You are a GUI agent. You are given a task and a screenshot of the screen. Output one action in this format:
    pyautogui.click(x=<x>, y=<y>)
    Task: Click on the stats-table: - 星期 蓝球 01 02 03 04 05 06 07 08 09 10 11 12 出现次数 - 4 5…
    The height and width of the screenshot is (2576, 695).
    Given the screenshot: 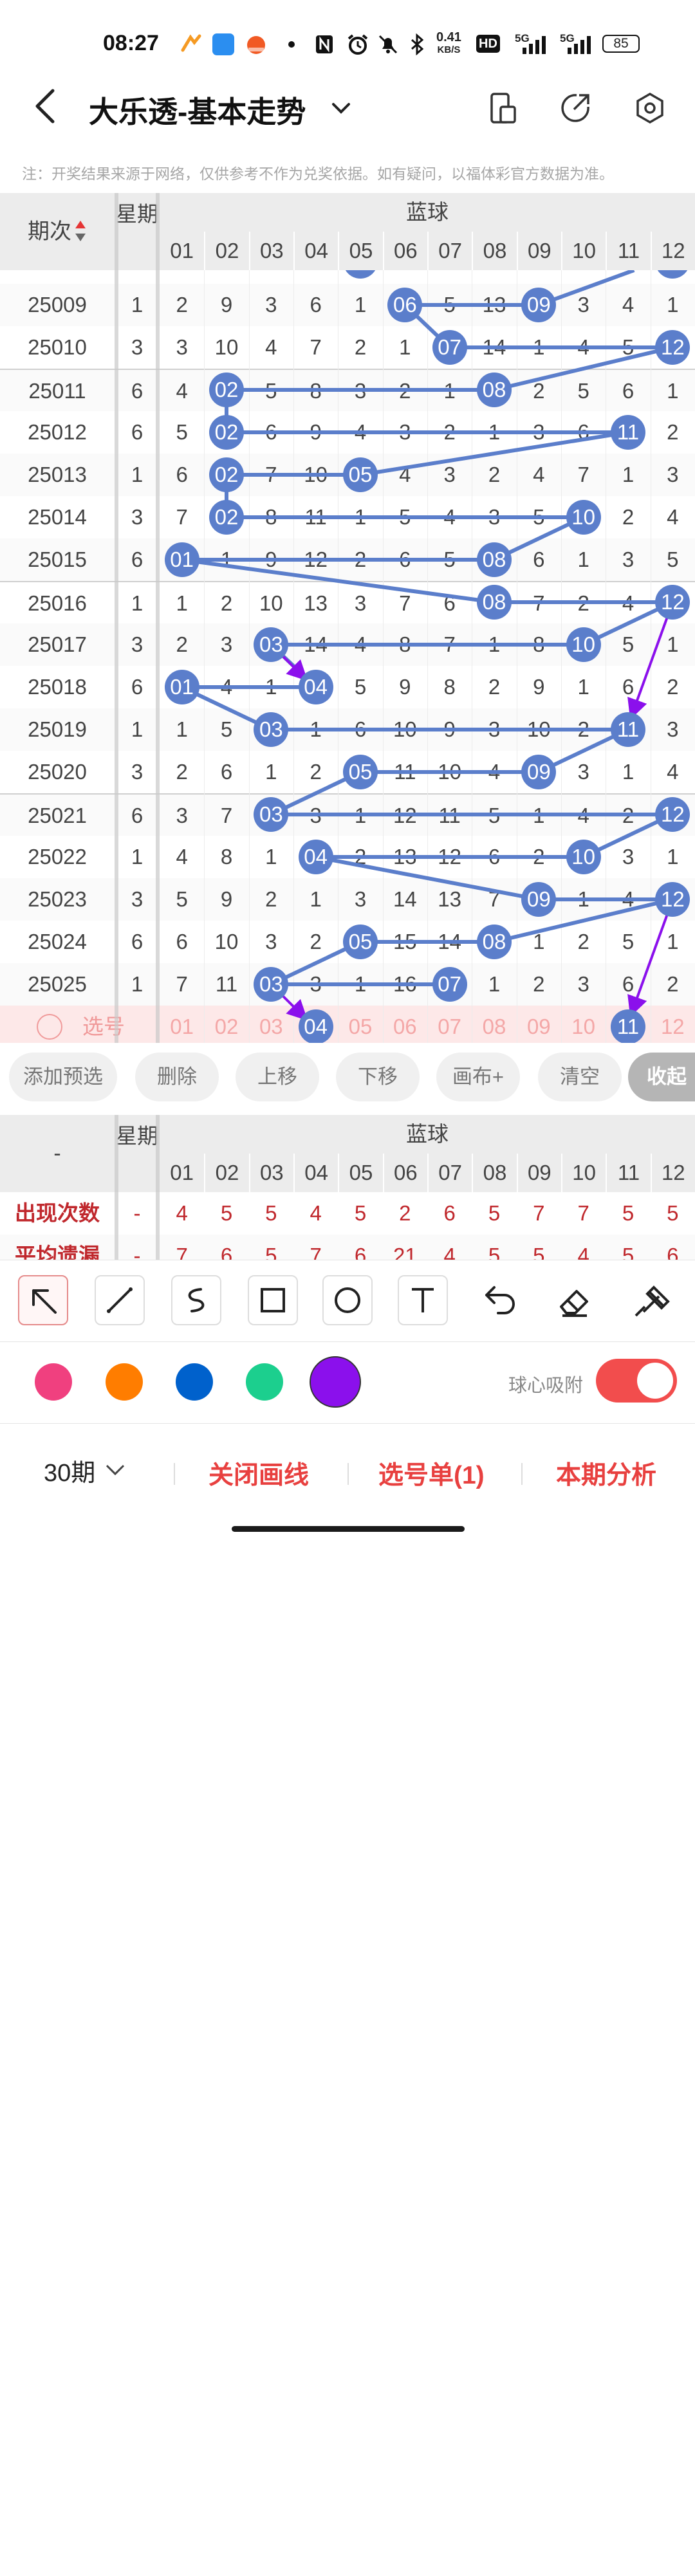 What is the action you would take?
    pyautogui.click(x=347, y=1187)
    